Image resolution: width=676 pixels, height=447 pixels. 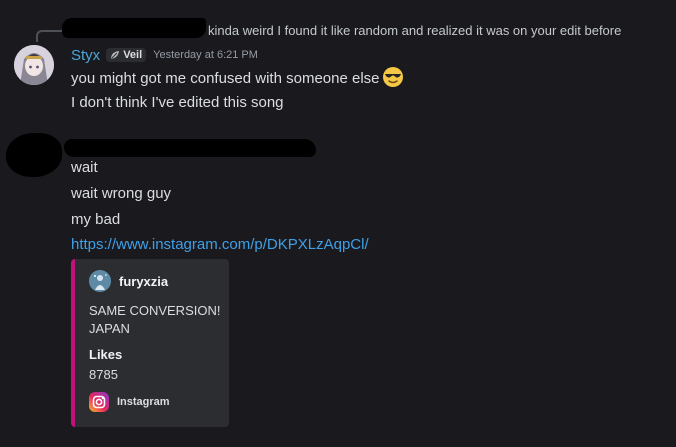 I want to click on message-text: I don't think I've edited this song, so click(x=177, y=102).